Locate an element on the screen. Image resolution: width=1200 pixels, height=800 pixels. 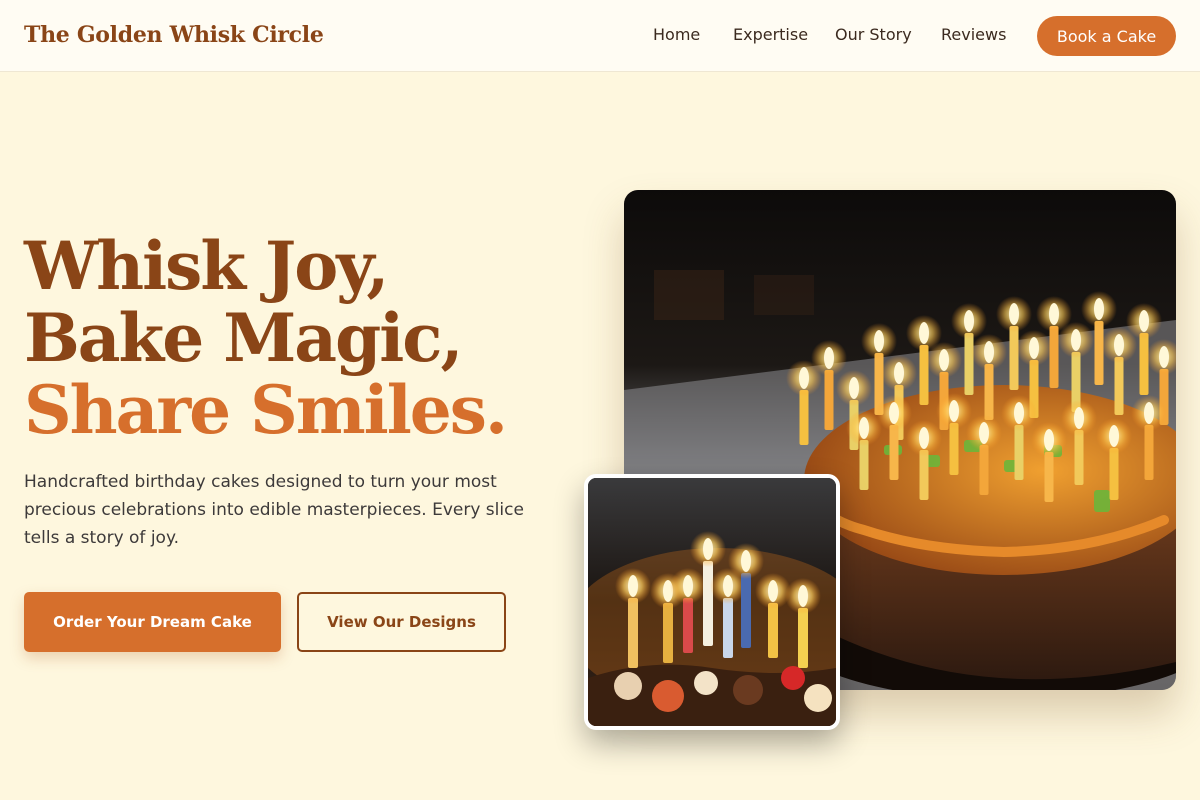
book-a-cake-button: Book a Cake is located at coordinates (1106, 36).